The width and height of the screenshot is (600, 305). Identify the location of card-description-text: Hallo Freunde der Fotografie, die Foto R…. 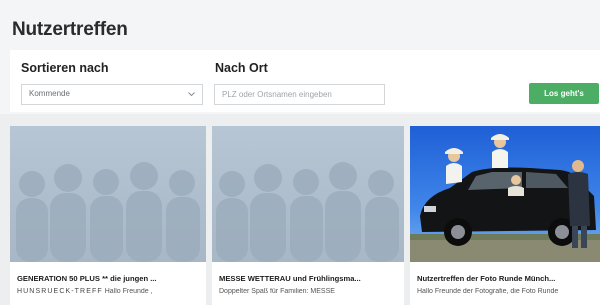
(488, 291).